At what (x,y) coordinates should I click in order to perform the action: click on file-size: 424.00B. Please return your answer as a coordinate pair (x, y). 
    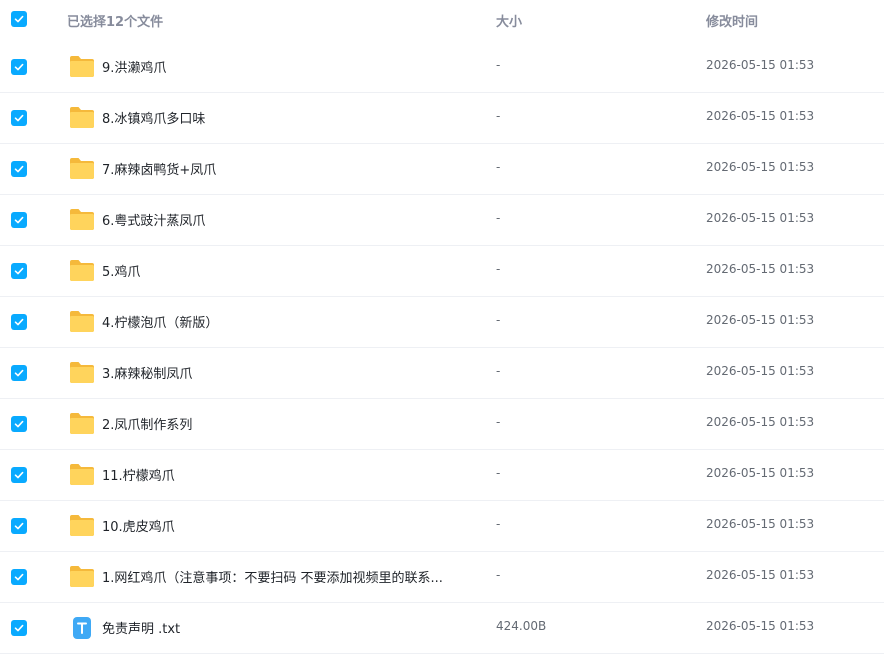
    Looking at the image, I should click on (521, 626).